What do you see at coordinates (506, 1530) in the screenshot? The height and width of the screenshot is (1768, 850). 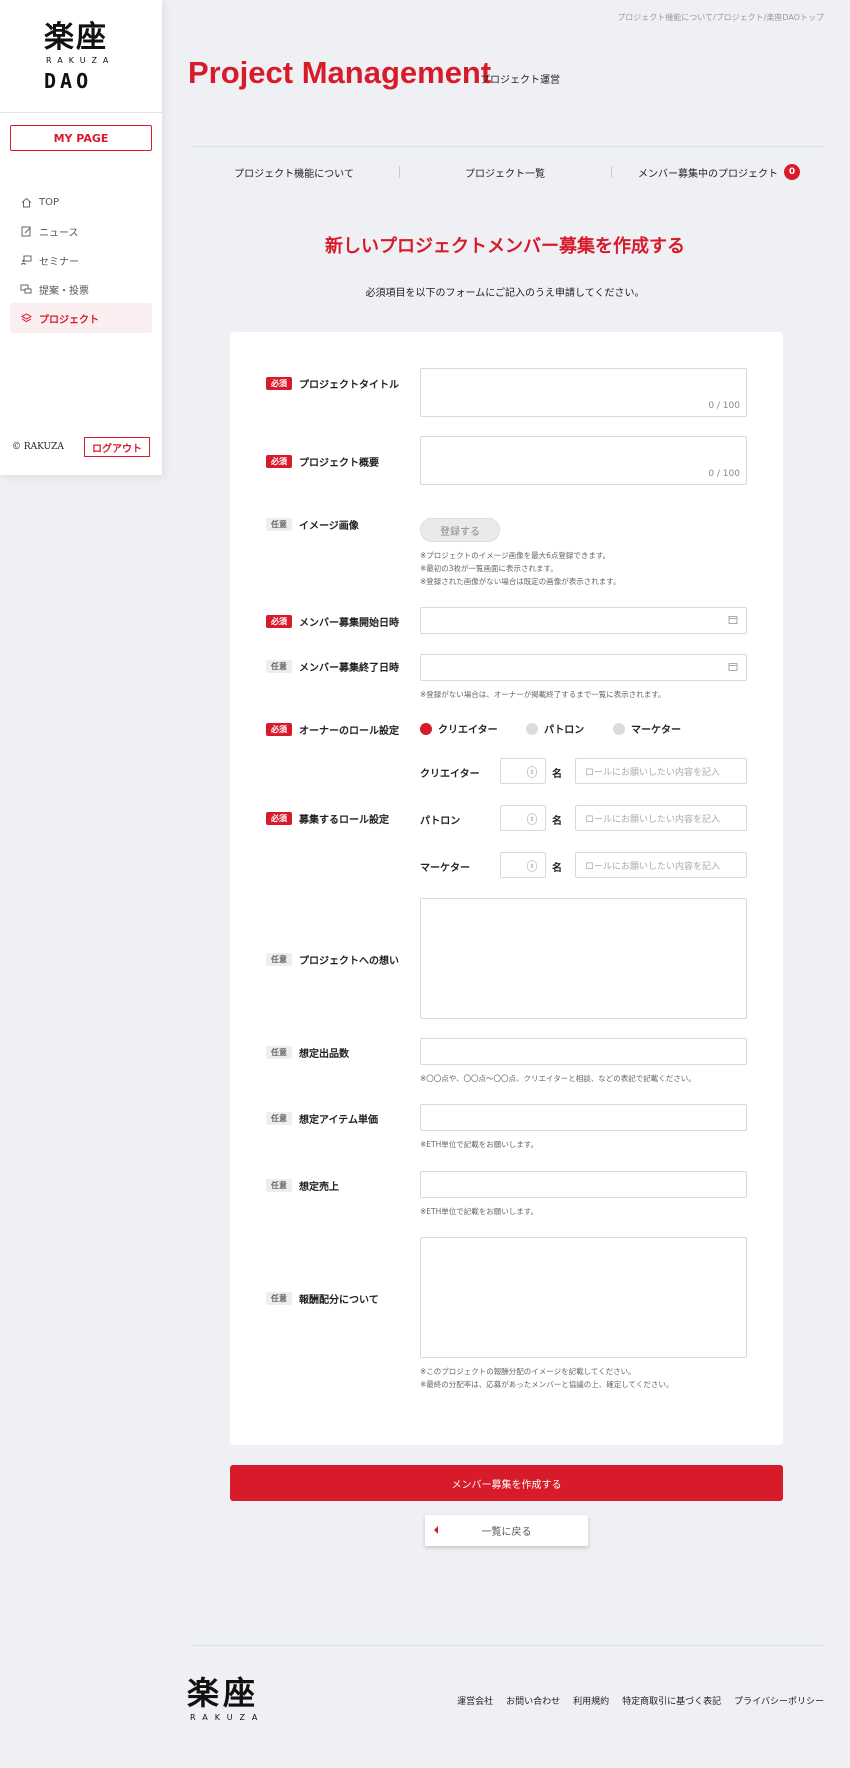 I see `back-to-list-button: 一覧に戻る` at bounding box center [506, 1530].